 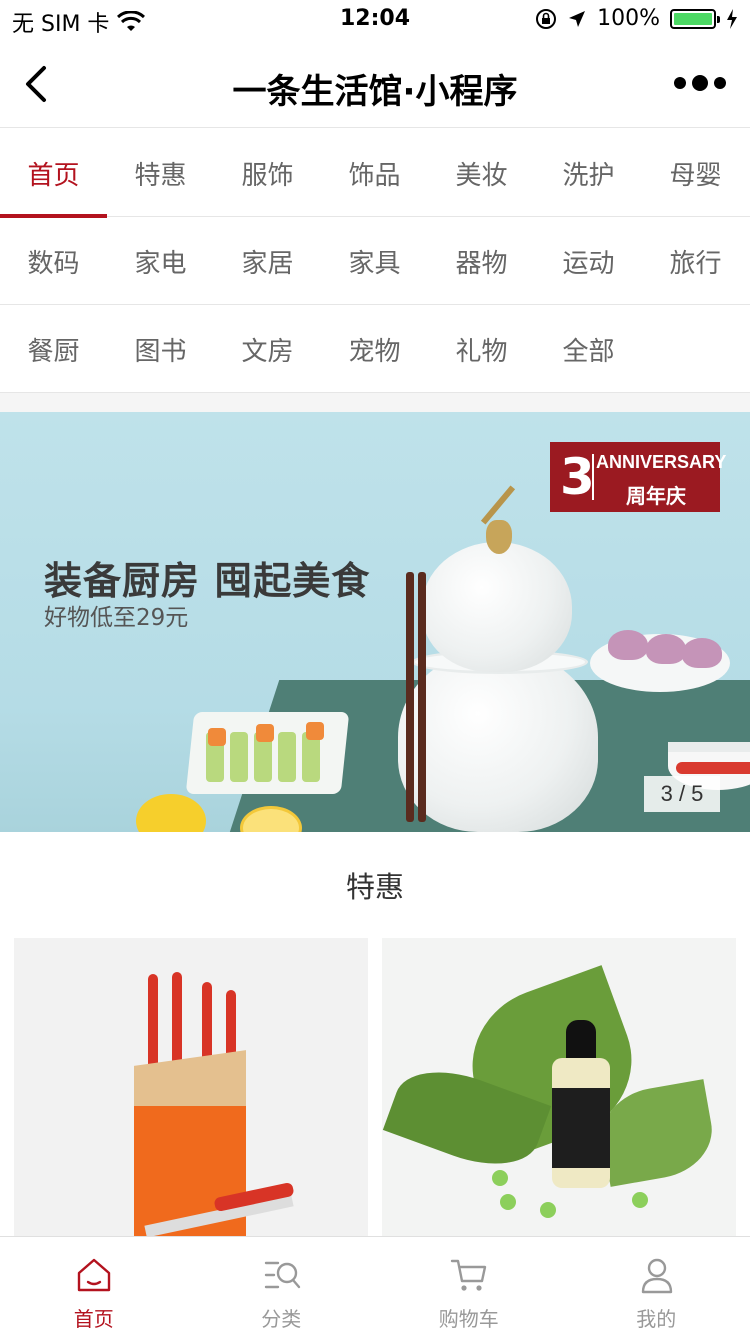 What do you see at coordinates (468, 1275) in the screenshot?
I see `cart-icon` at bounding box center [468, 1275].